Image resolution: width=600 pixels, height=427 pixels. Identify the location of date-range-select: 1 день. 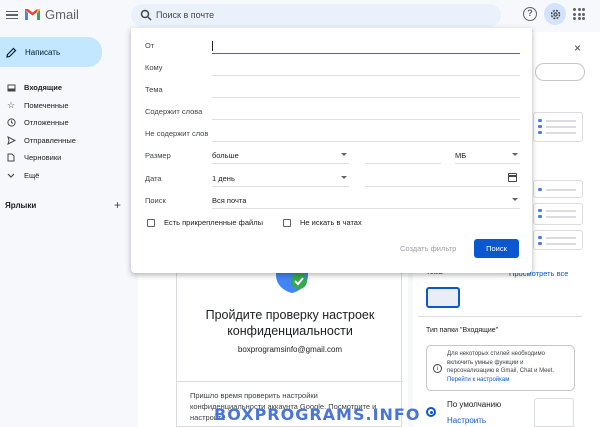
(280, 179).